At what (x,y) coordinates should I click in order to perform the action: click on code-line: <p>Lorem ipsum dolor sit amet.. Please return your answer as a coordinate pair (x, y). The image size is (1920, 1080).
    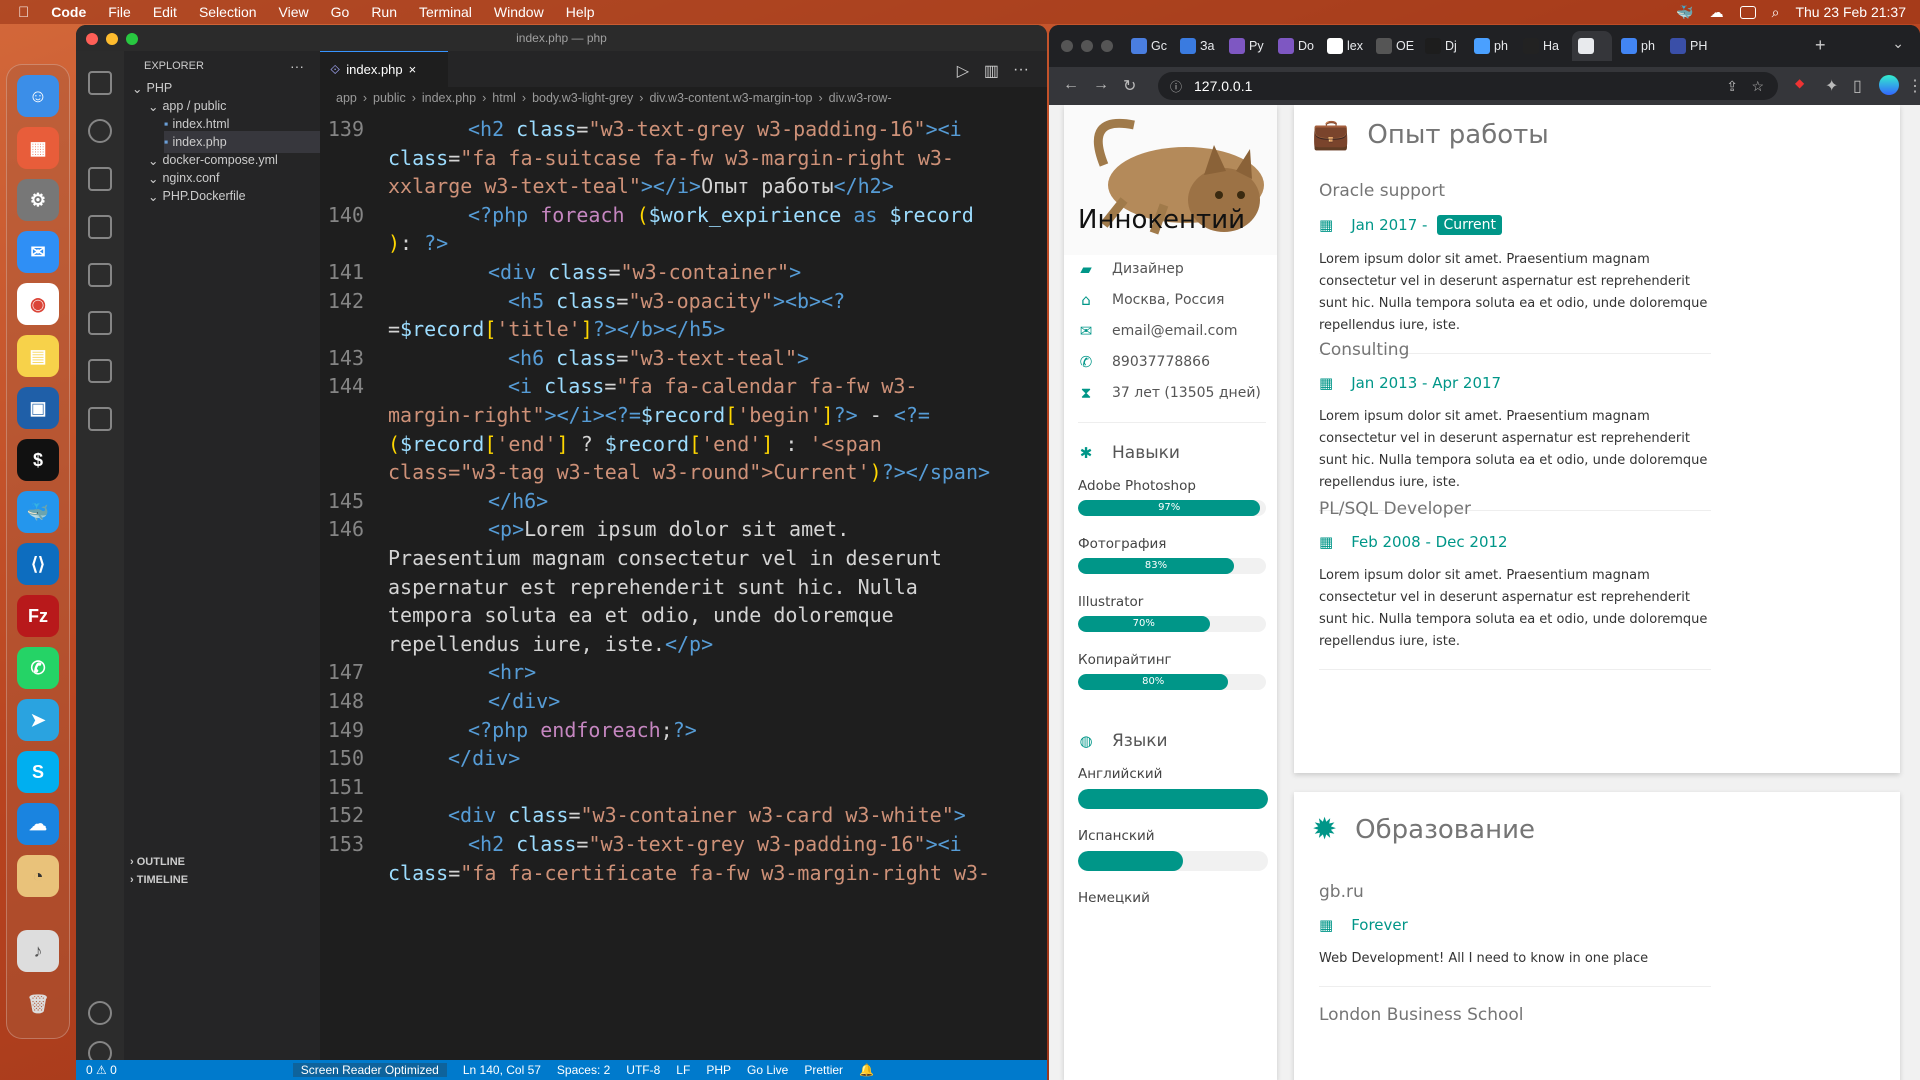
    Looking at the image, I should click on (668, 529).